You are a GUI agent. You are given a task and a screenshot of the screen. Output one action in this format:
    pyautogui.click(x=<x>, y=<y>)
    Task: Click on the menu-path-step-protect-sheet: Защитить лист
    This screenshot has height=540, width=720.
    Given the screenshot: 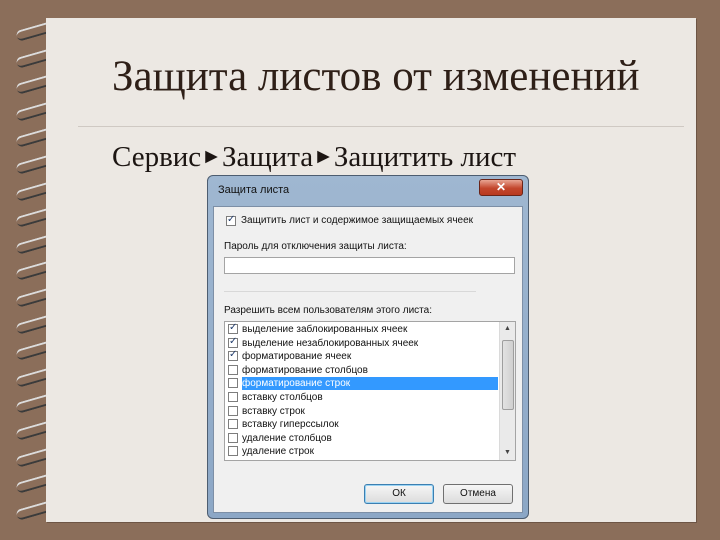 What is the action you would take?
    pyautogui.click(x=425, y=157)
    